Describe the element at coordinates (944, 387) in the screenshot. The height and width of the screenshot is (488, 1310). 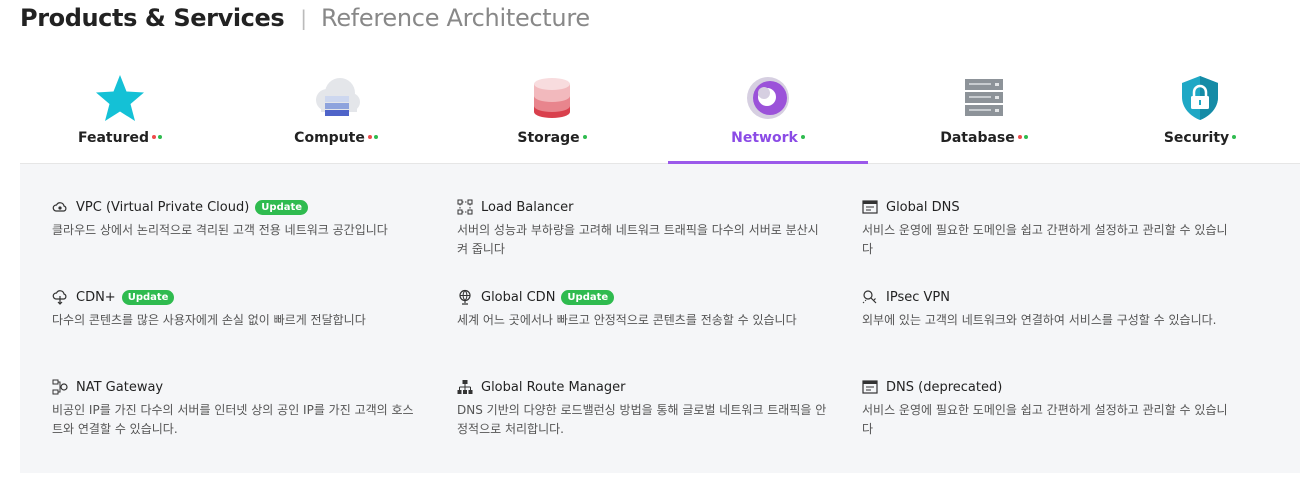
I see `product-name: DNS (deprecated)` at that location.